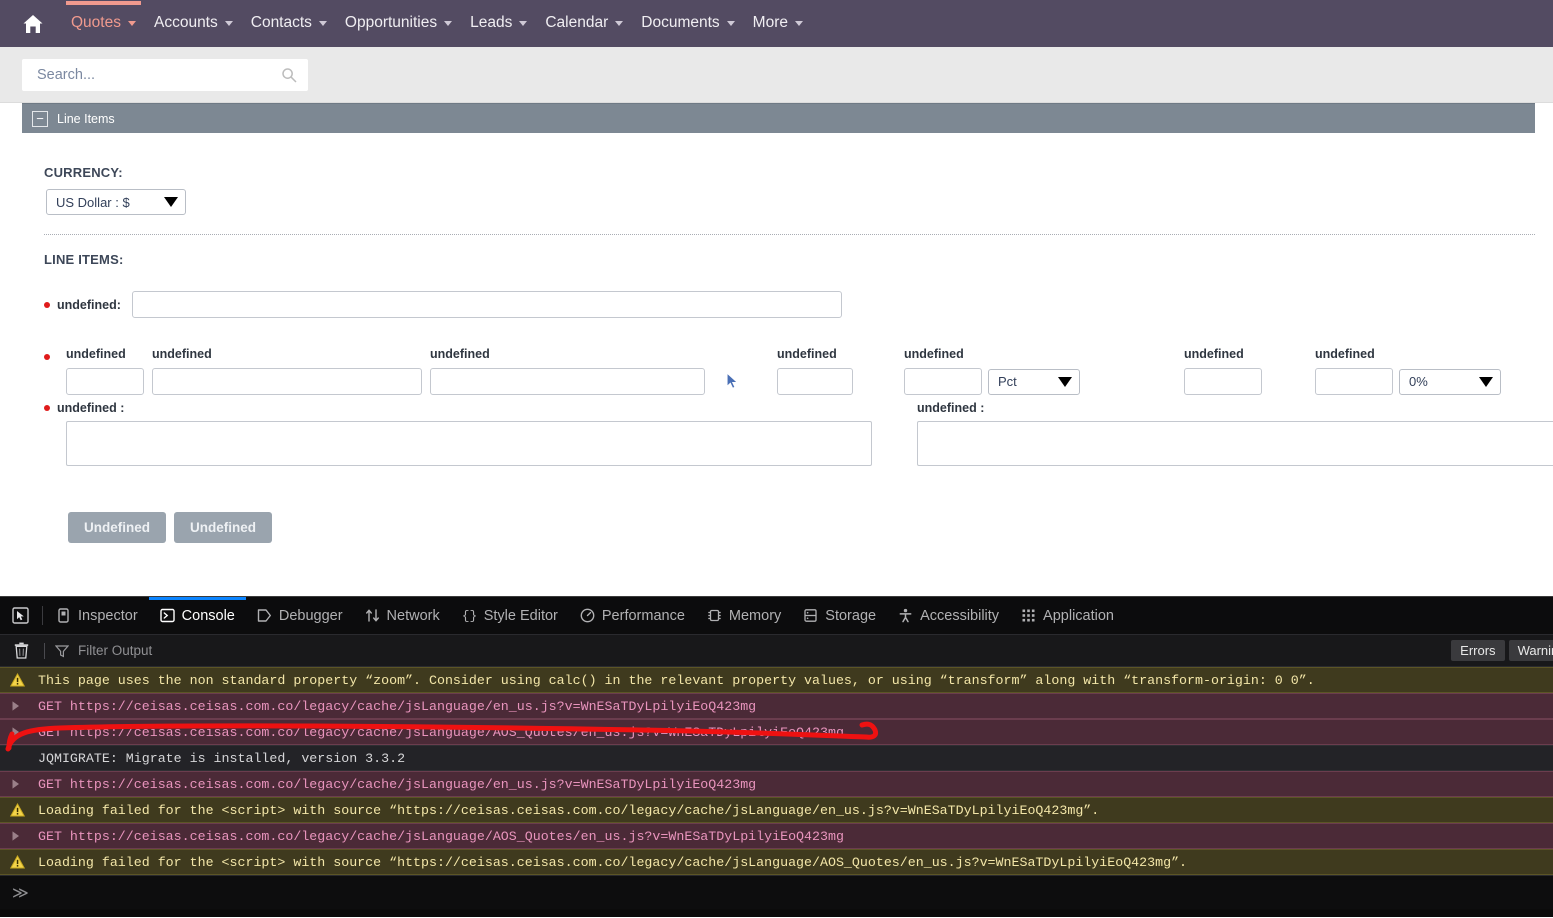 This screenshot has height=918, width=1553. I want to click on devtools-tab-network: Network, so click(402, 615).